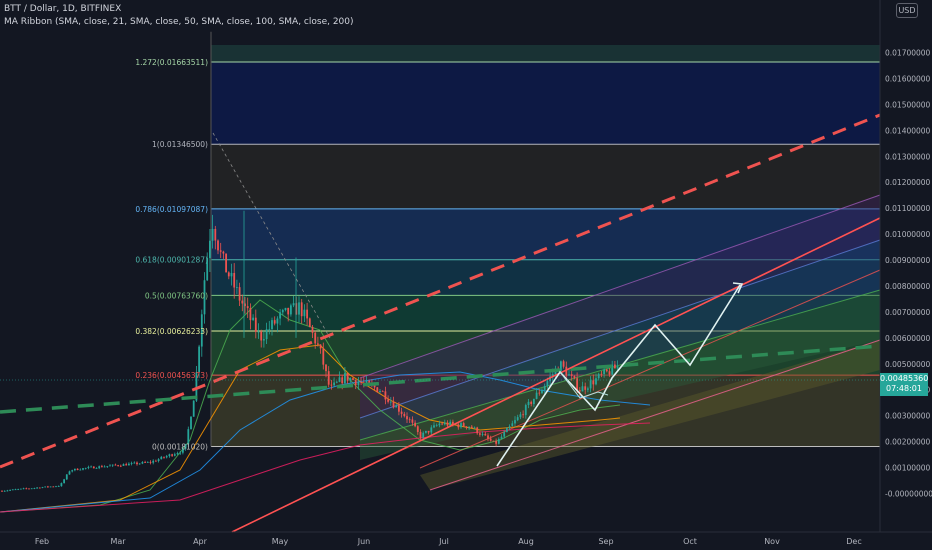  I want to click on price-tick-label: 0.00300000, so click(908, 416).